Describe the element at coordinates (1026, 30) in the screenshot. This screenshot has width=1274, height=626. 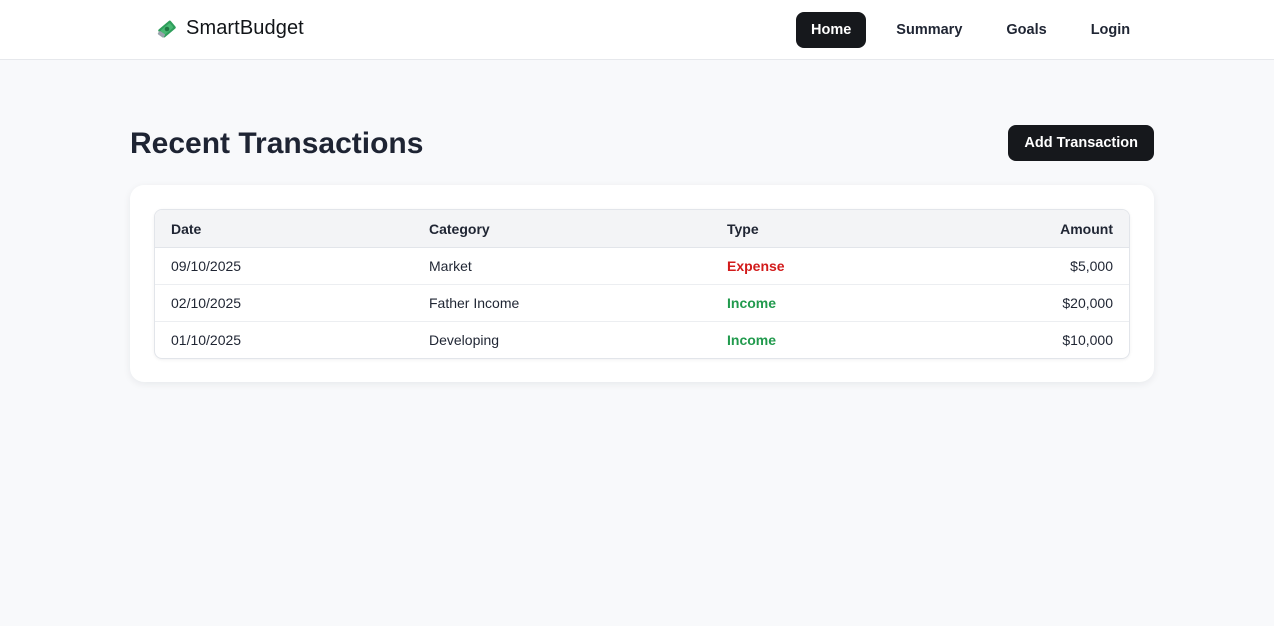
I see `nav-goals: Goals` at that location.